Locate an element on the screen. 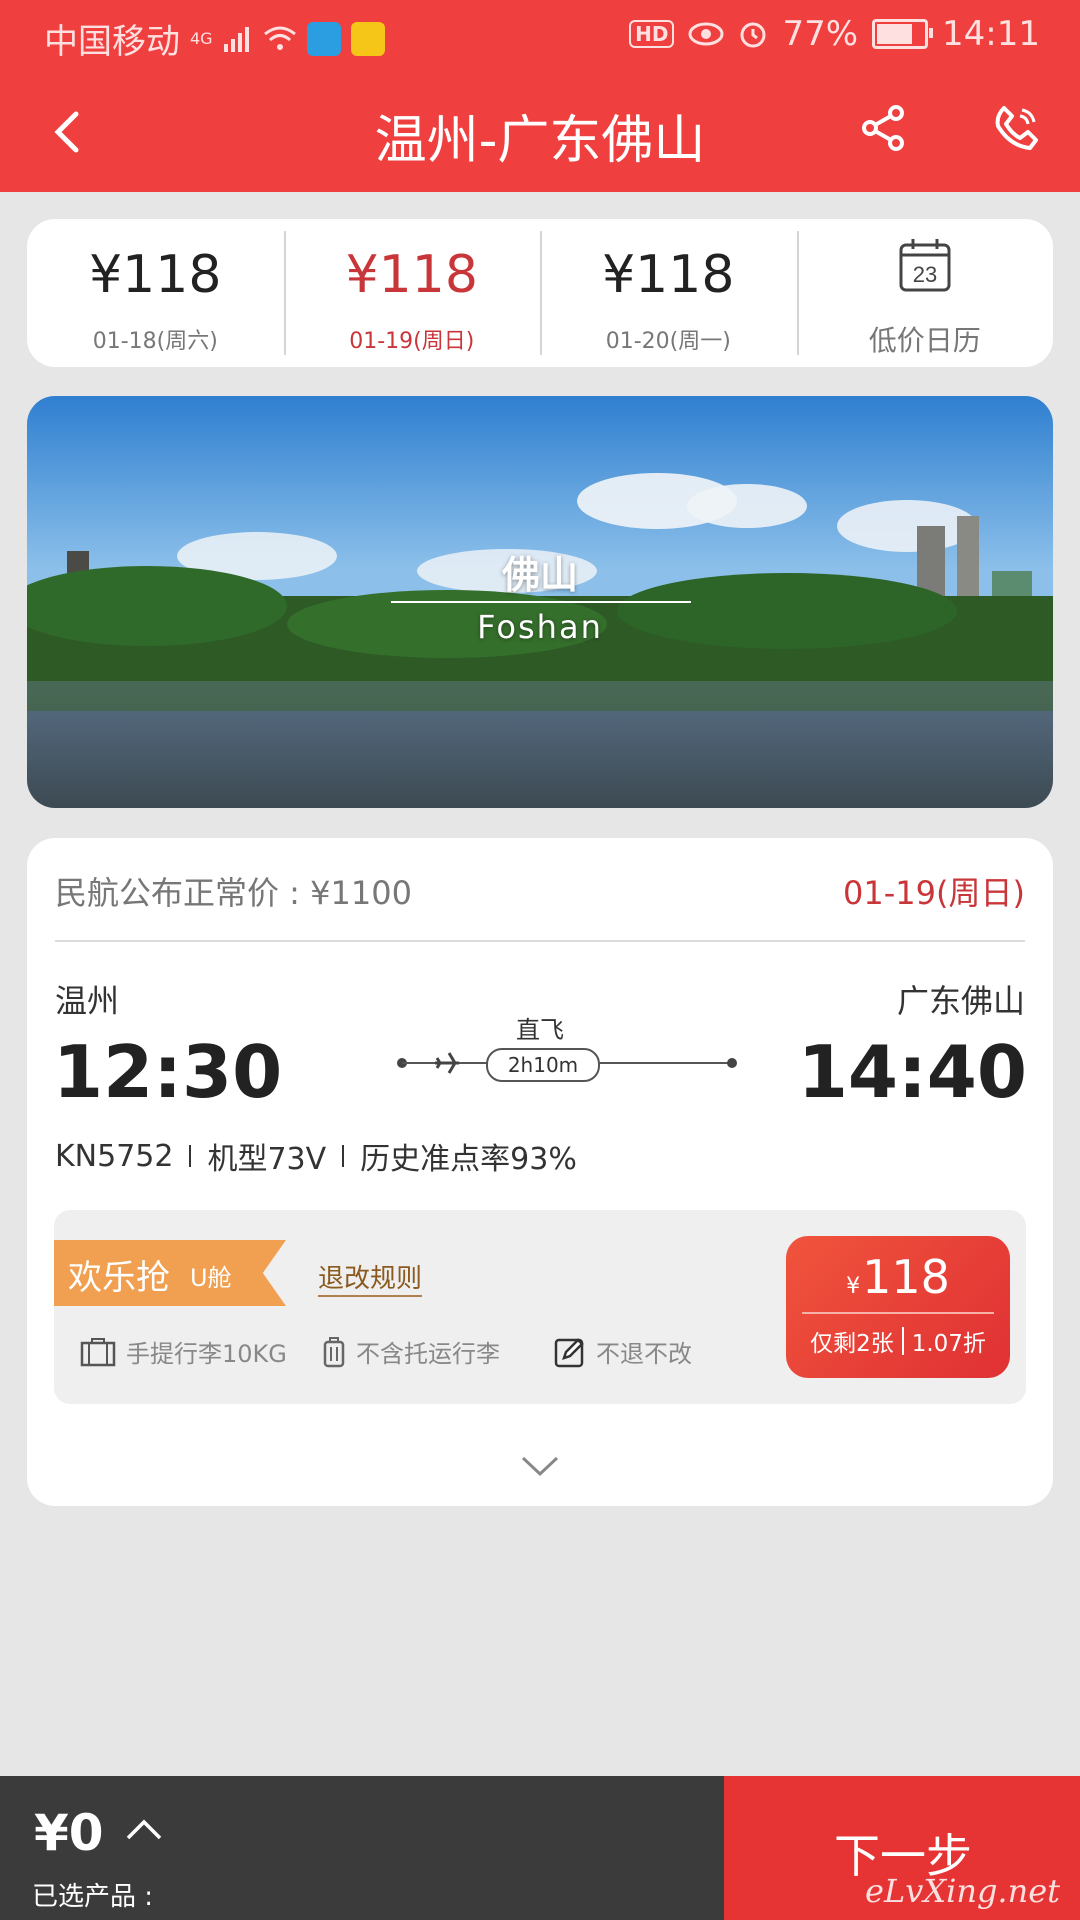 The height and width of the screenshot is (1920, 1080). refund-policy-feature: 不退不改 is located at coordinates (623, 1351).